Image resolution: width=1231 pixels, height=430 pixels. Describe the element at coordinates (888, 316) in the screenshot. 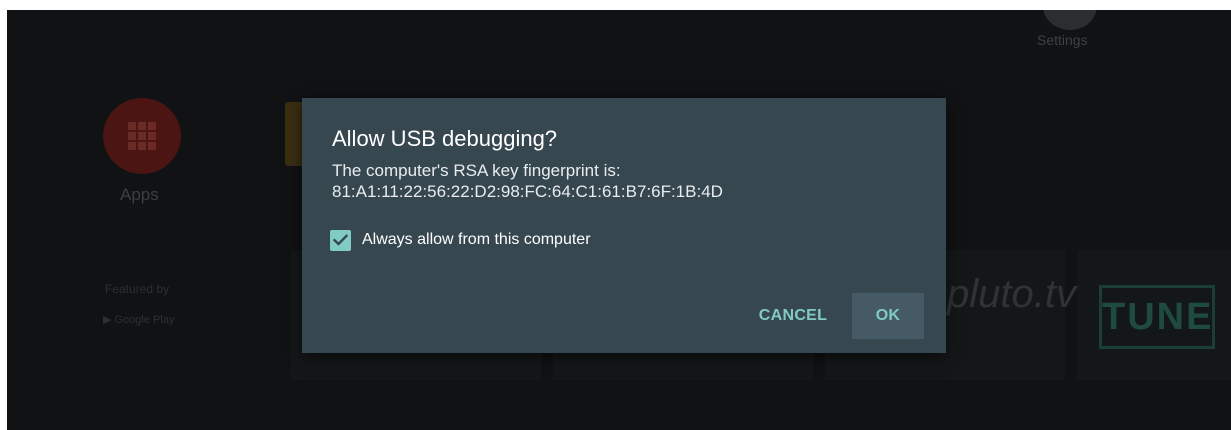

I see `ok-button: OK` at that location.